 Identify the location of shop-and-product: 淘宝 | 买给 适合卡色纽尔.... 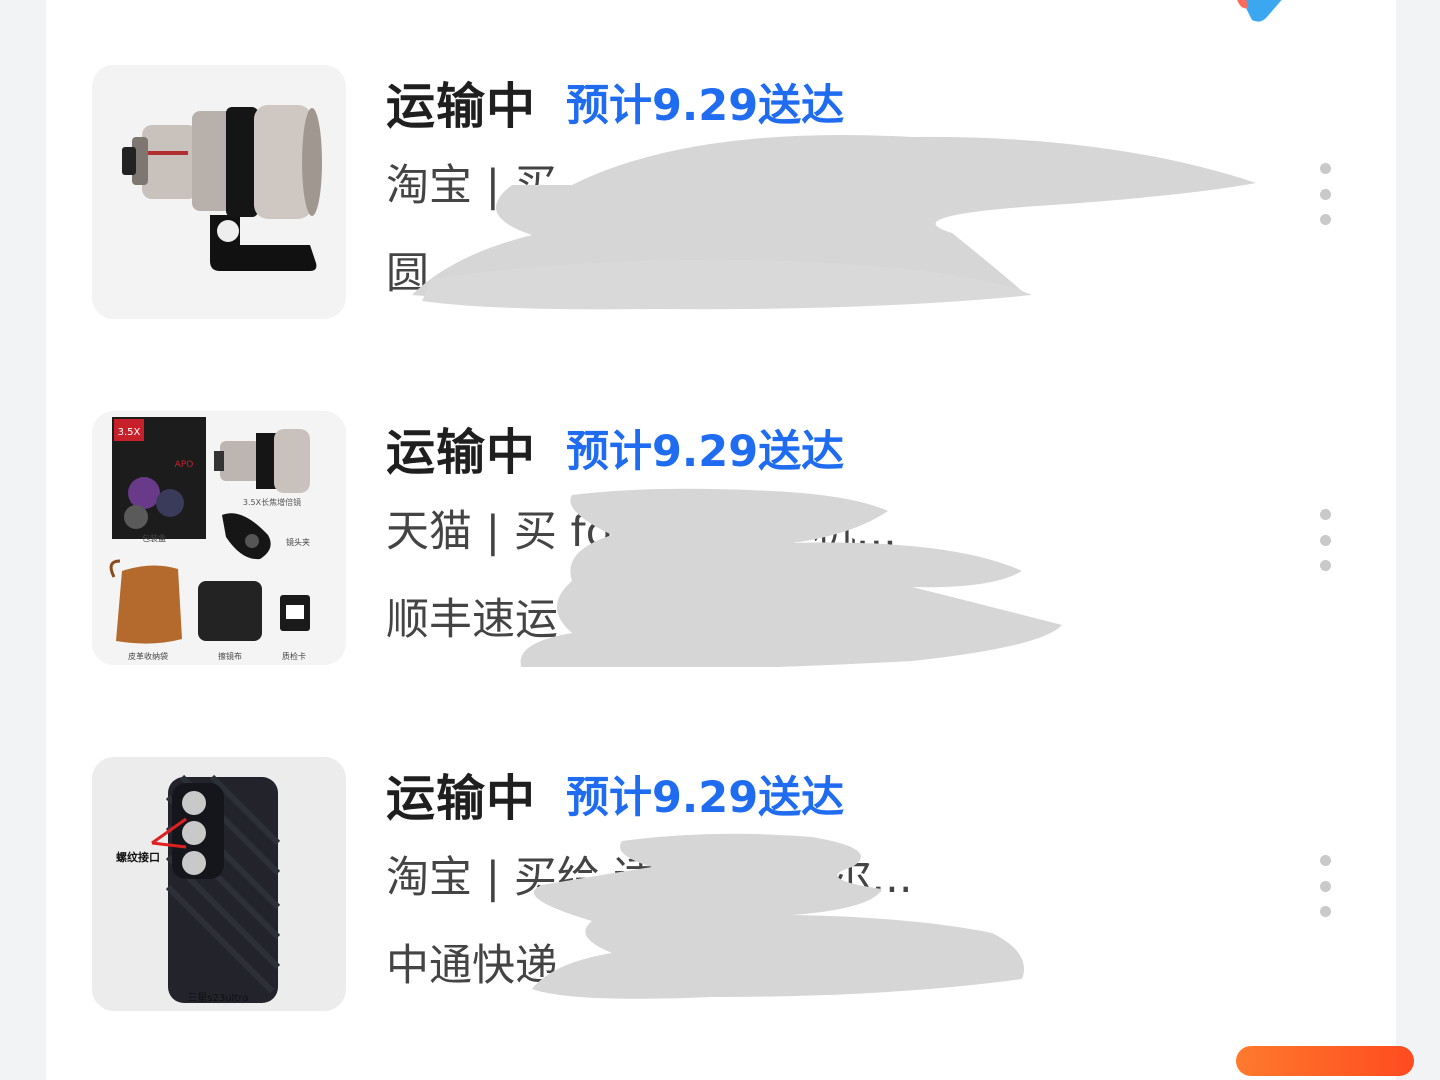
(649, 878).